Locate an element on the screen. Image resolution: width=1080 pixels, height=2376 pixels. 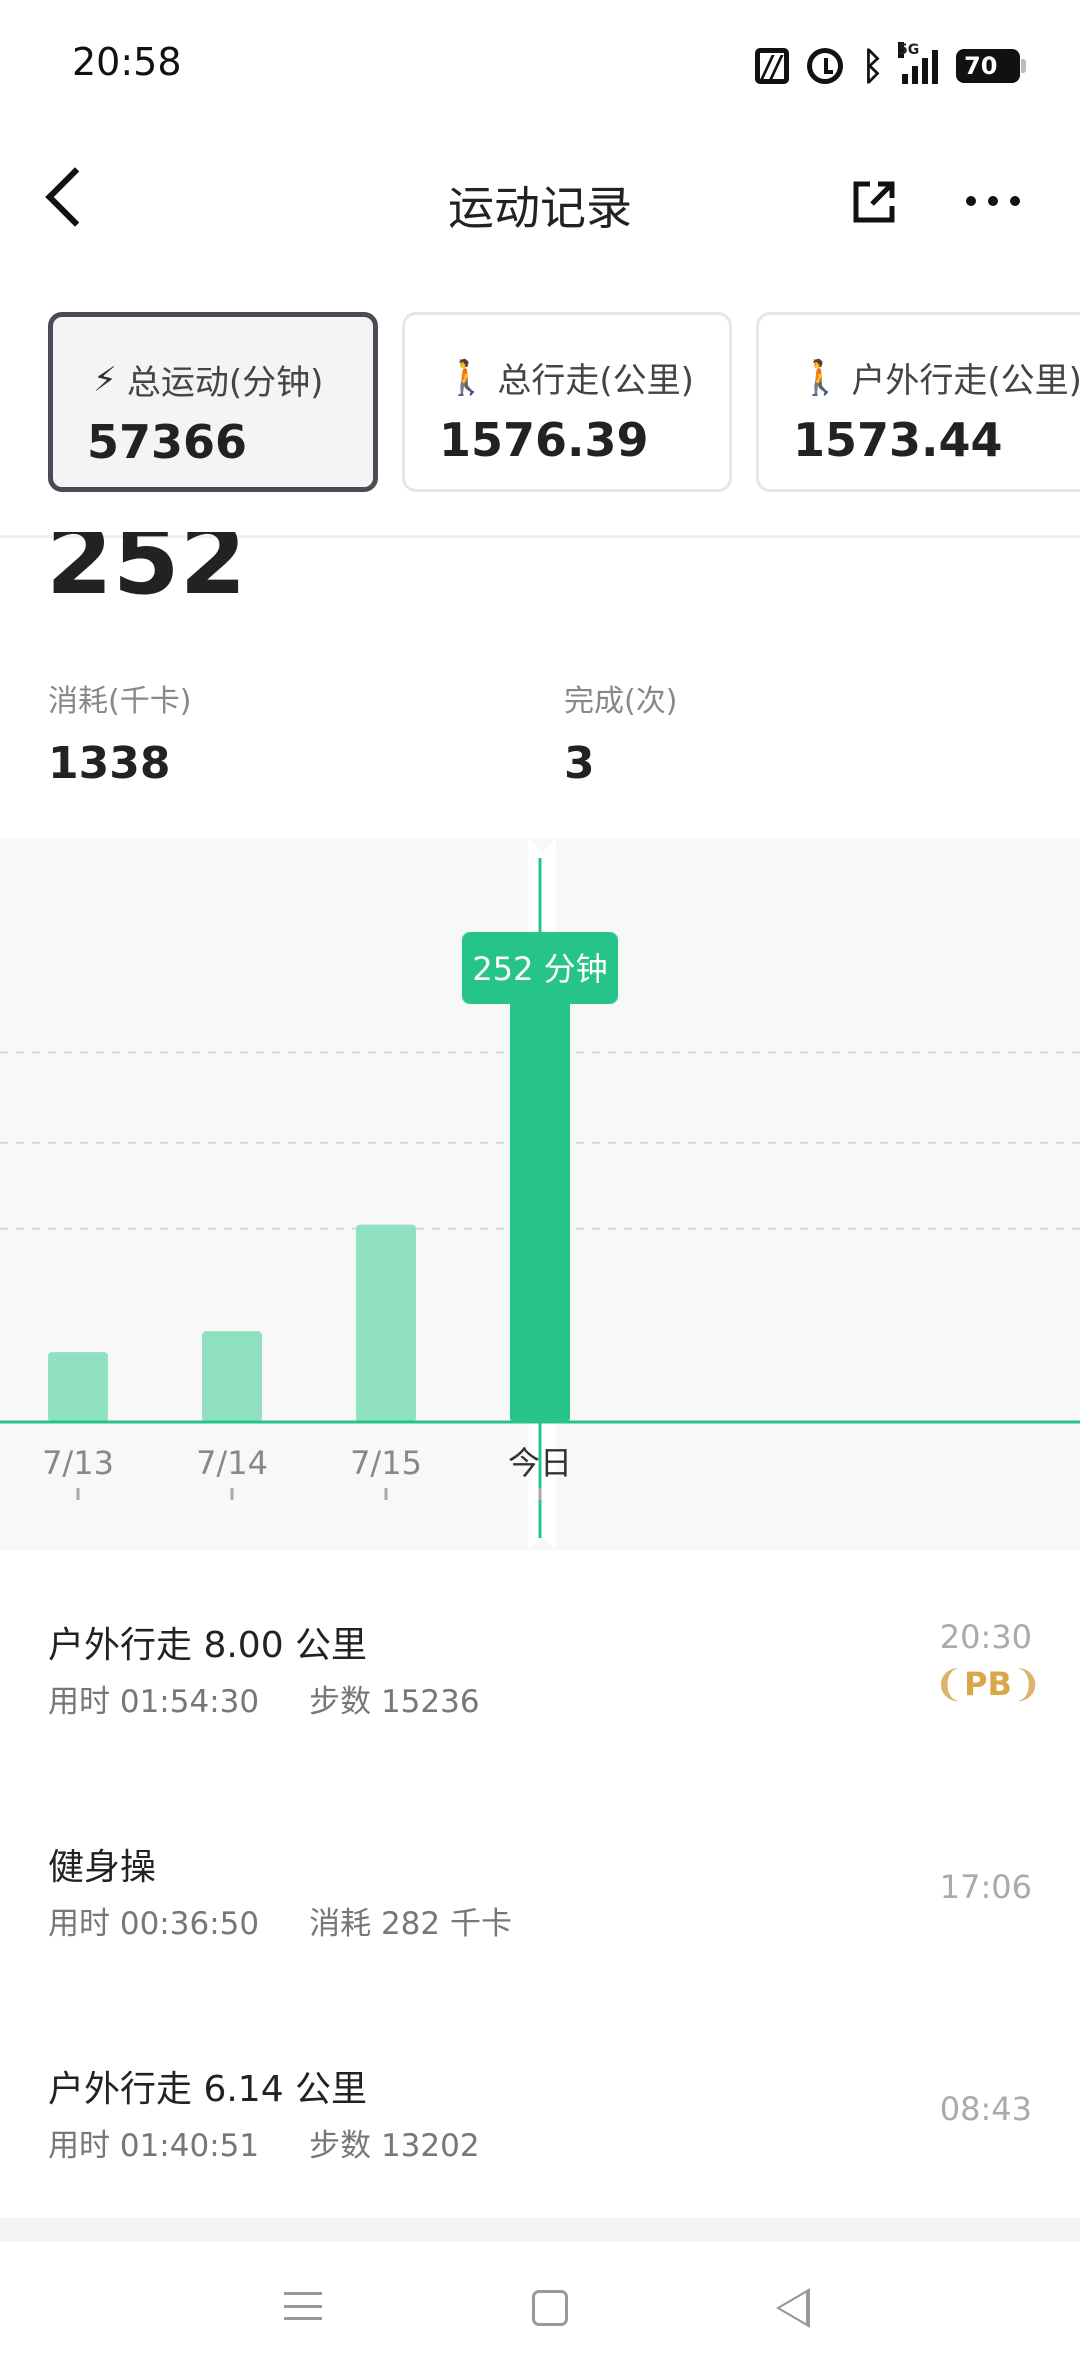
completed-label: 完成(次) is located at coordinates (621, 701).